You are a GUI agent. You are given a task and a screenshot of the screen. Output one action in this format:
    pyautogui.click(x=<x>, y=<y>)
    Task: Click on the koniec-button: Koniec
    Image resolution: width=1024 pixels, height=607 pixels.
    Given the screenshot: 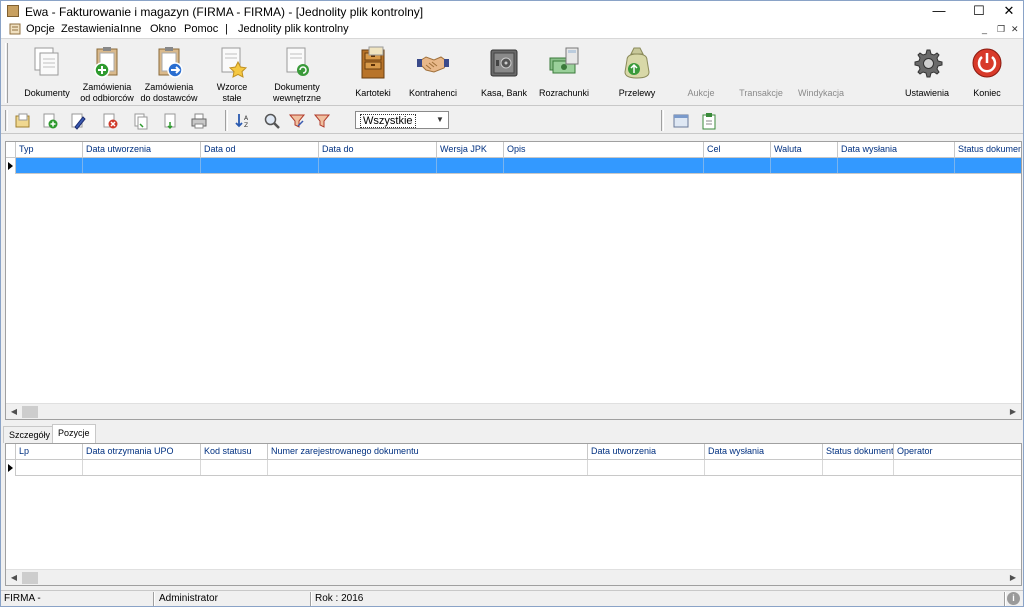 What is the action you would take?
    pyautogui.click(x=987, y=73)
    